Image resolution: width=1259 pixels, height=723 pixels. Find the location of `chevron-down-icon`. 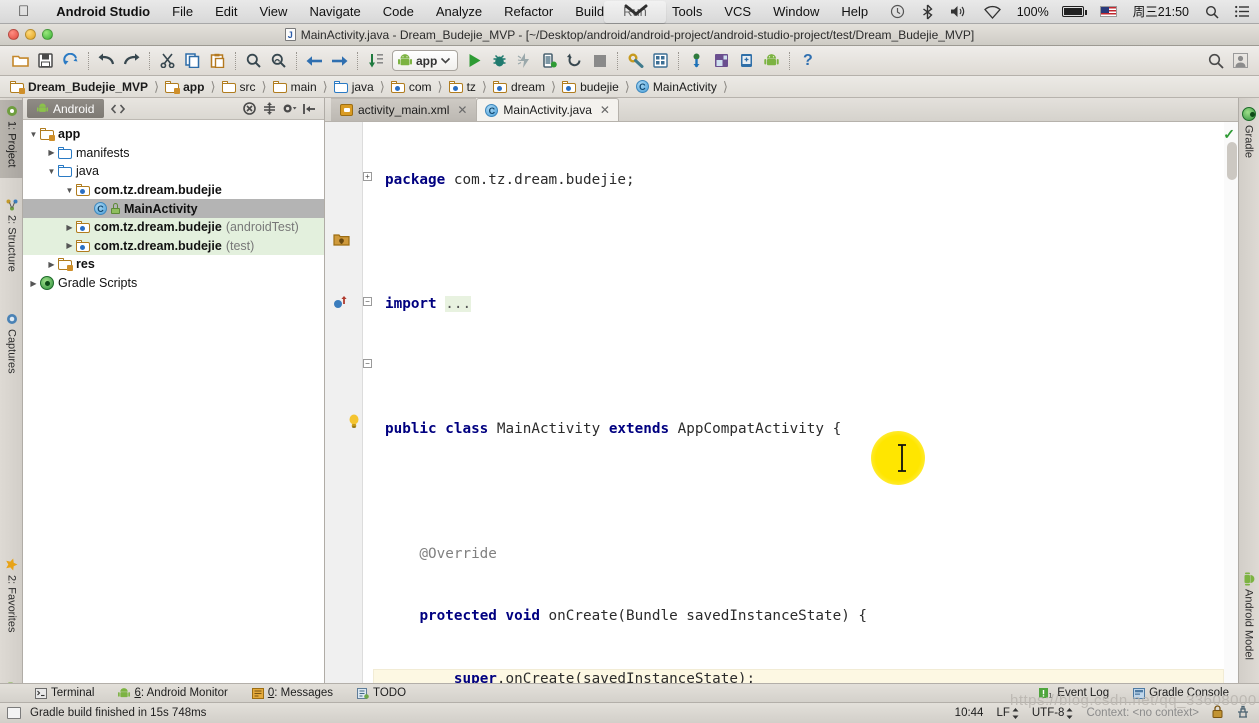

chevron-down-icon is located at coordinates (636, 10).